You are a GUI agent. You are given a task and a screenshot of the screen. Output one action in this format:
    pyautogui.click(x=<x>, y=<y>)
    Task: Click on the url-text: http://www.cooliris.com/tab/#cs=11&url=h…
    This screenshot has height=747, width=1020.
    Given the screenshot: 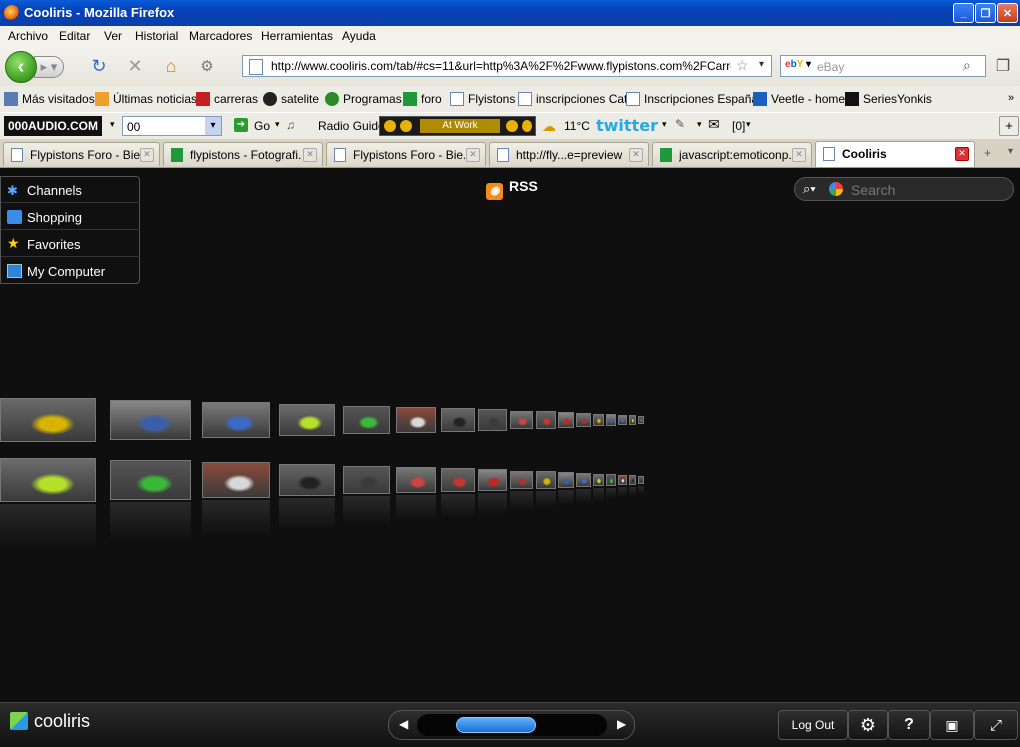 What is the action you would take?
    pyautogui.click(x=501, y=66)
    